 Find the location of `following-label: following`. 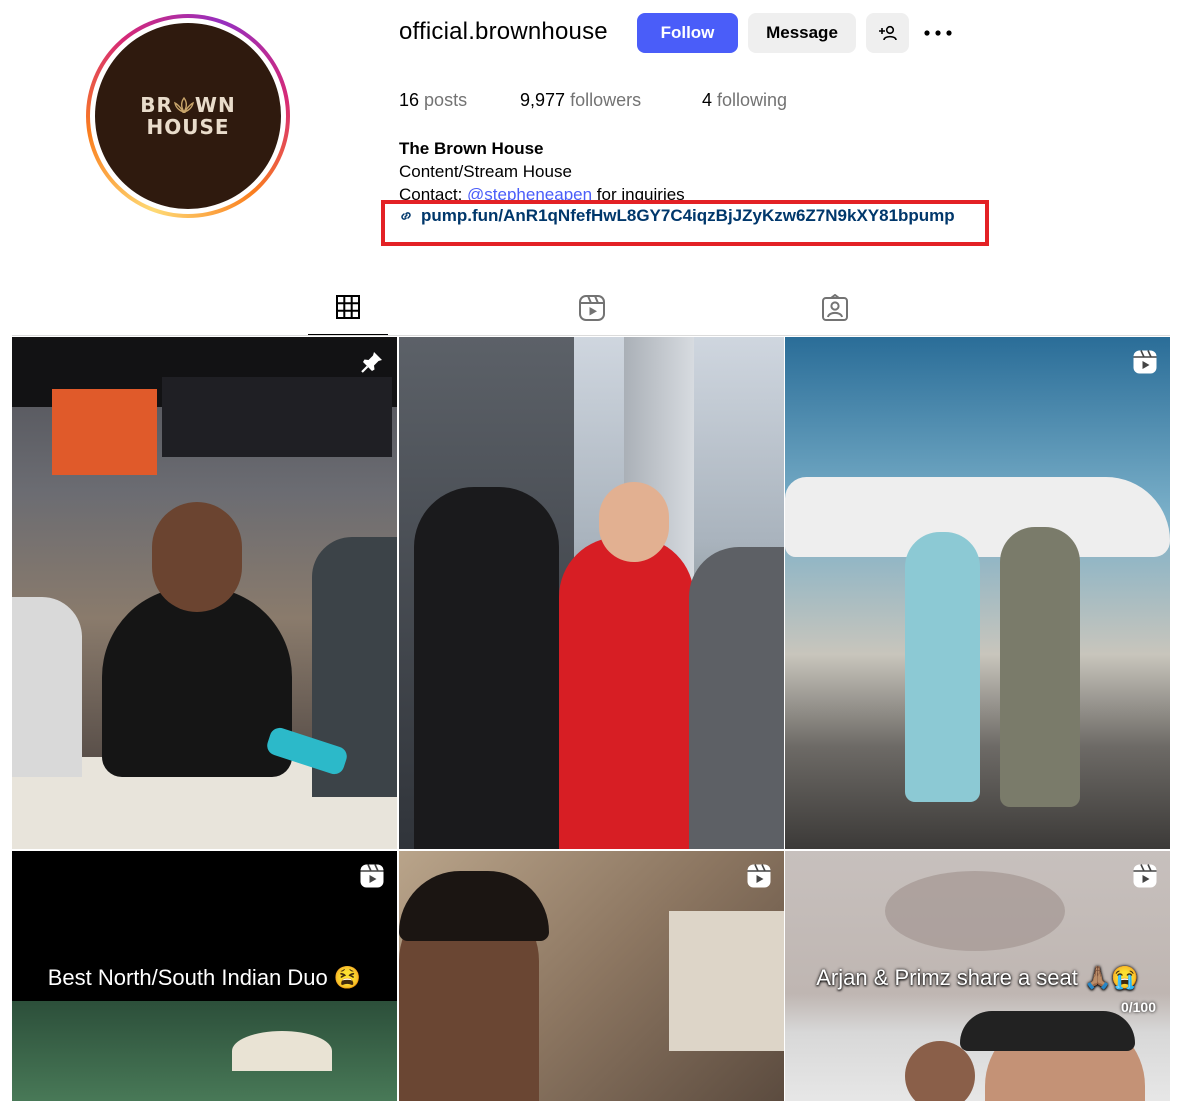

following-label: following is located at coordinates (752, 100).